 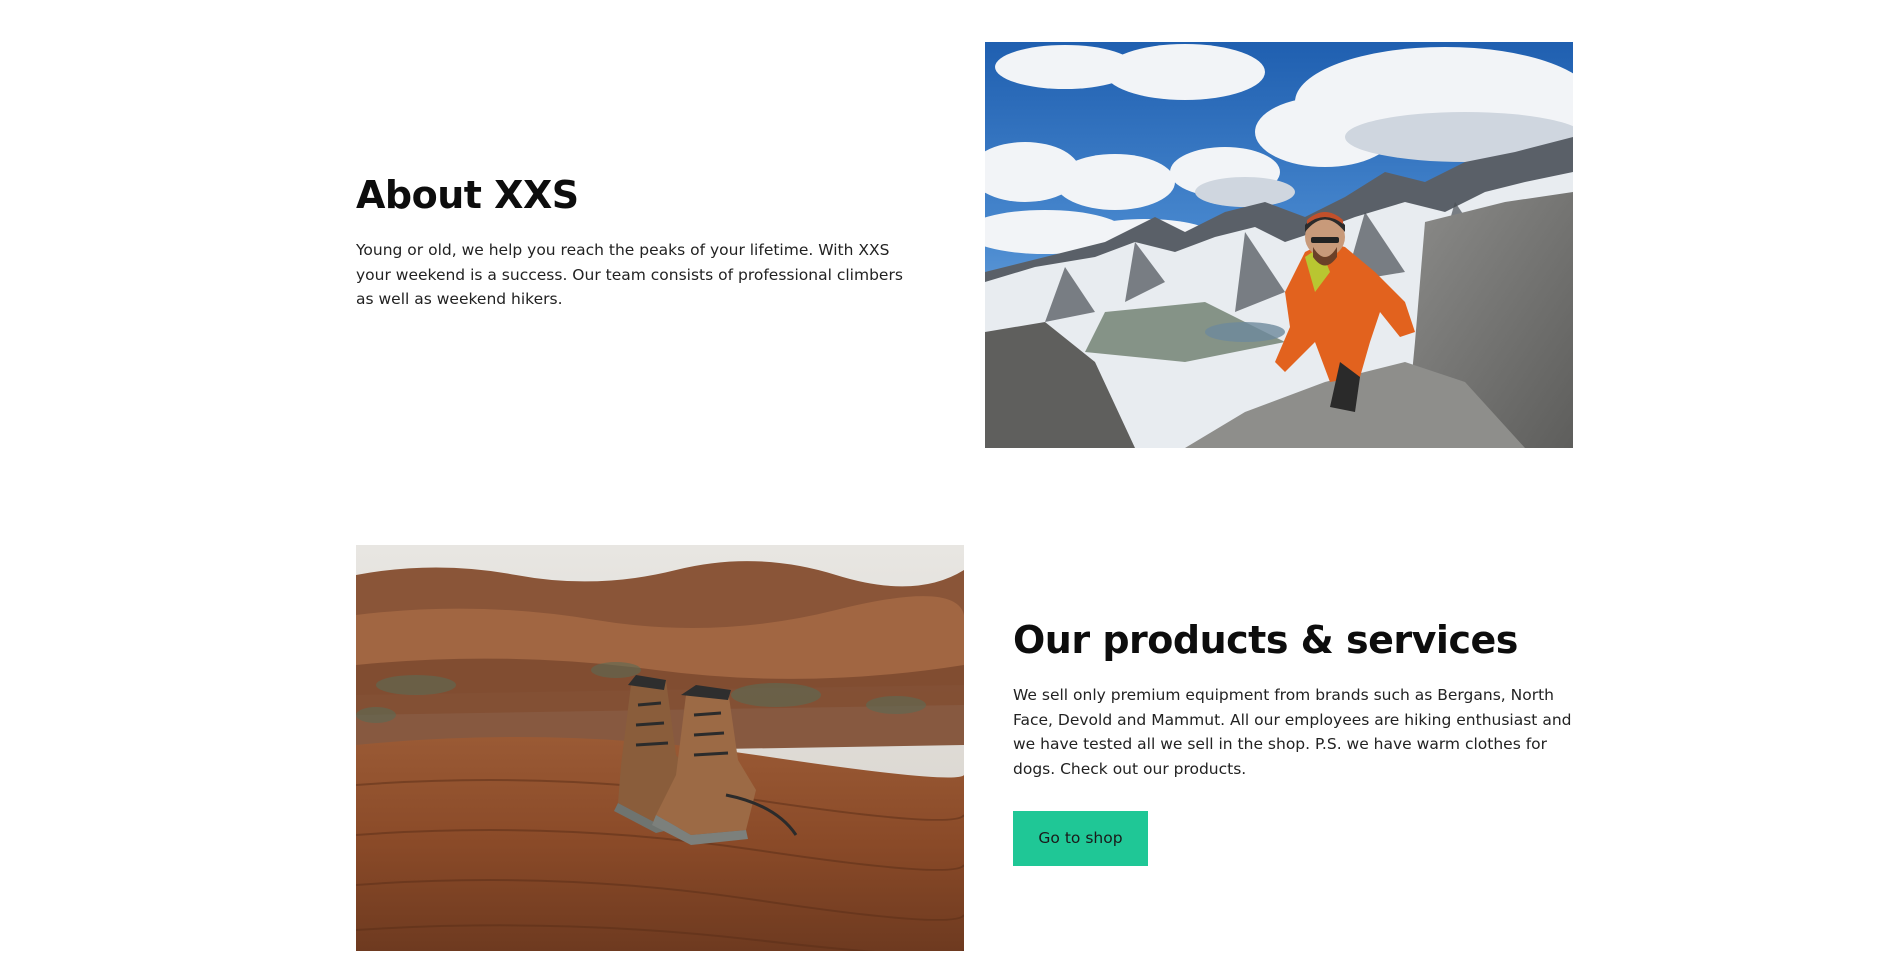 I want to click on climber-mountain-image, so click(x=1279, y=245).